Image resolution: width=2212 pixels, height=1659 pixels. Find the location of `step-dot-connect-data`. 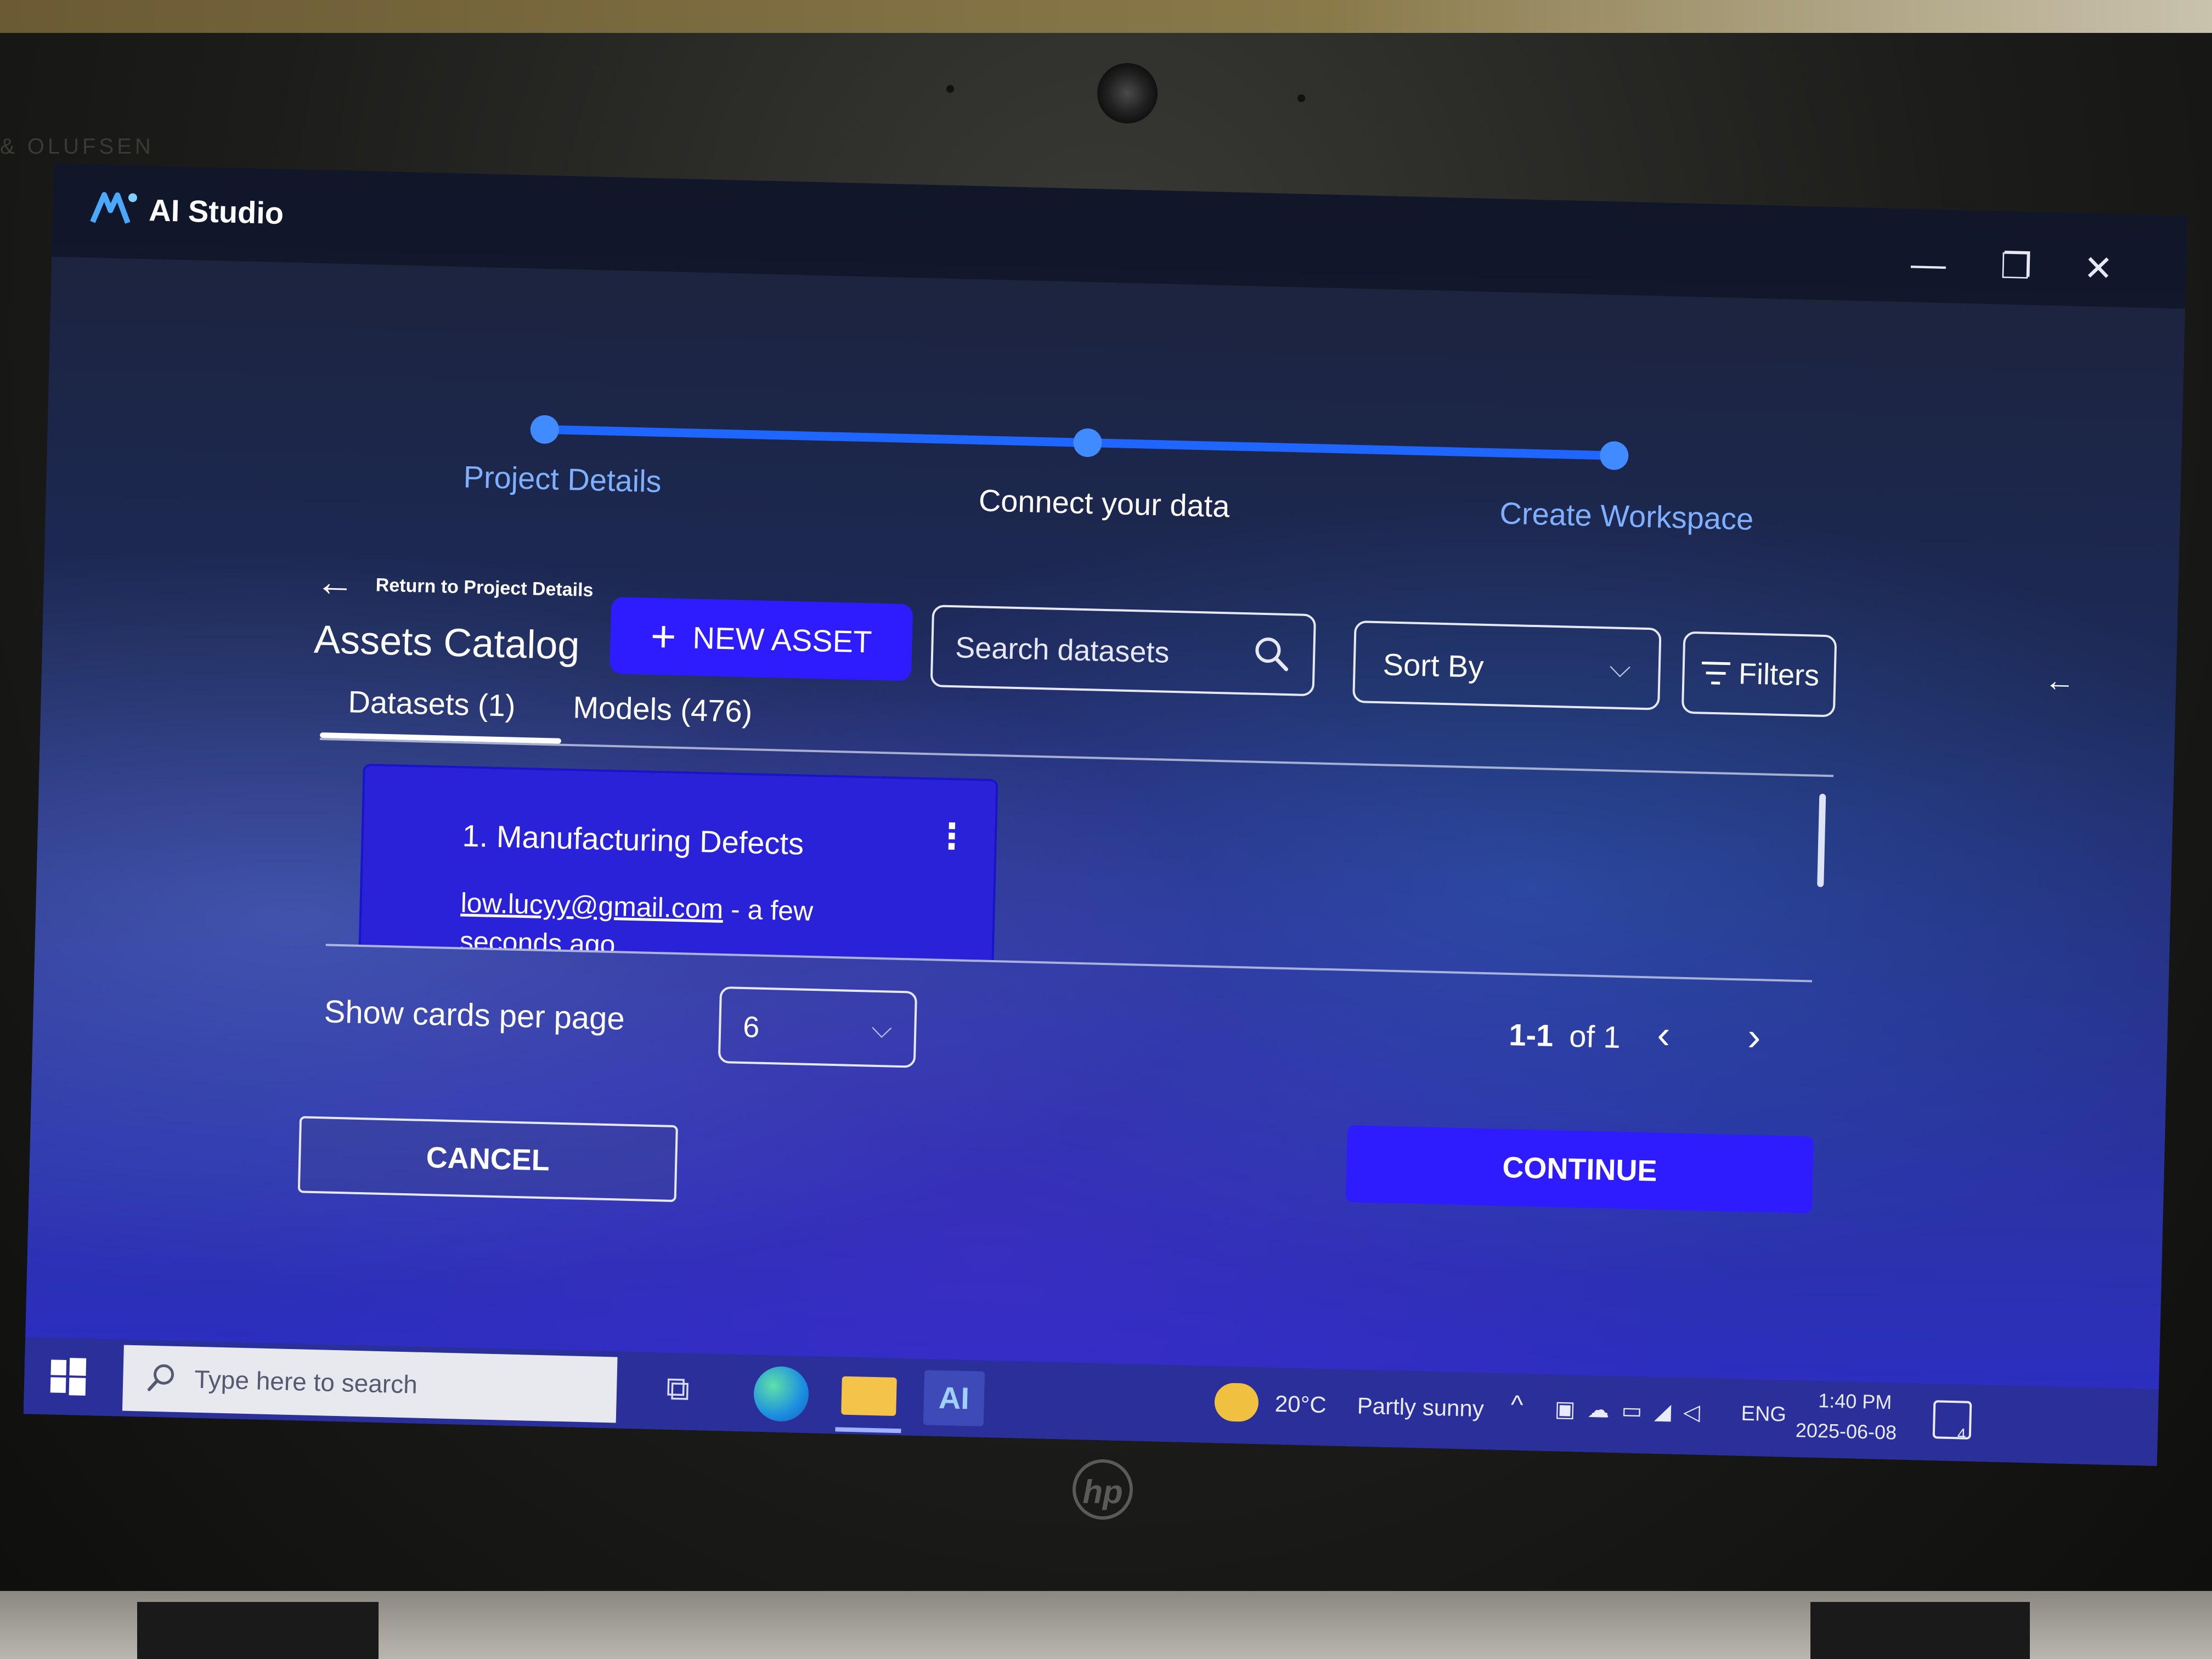

step-dot-connect-data is located at coordinates (1088, 443).